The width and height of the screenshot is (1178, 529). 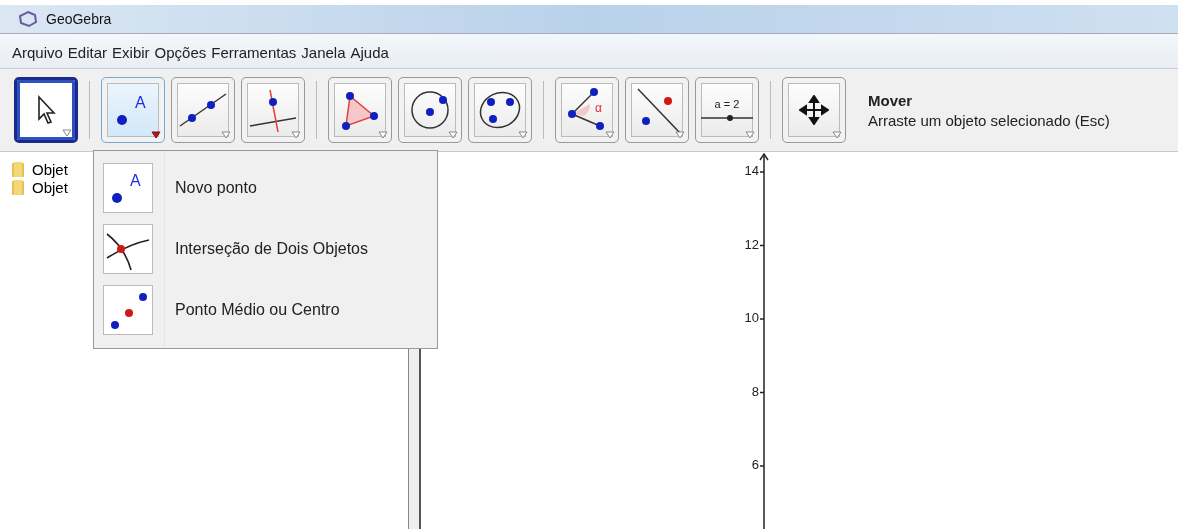 What do you see at coordinates (133, 110) in the screenshot?
I see `tool-button: A` at bounding box center [133, 110].